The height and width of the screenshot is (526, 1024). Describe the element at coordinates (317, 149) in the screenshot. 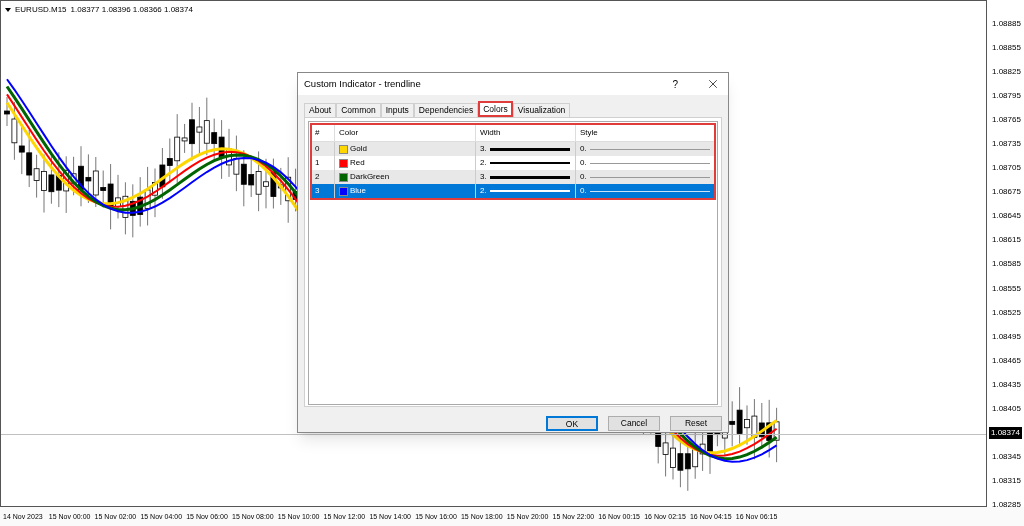

I see `table-cell-text: 0` at that location.